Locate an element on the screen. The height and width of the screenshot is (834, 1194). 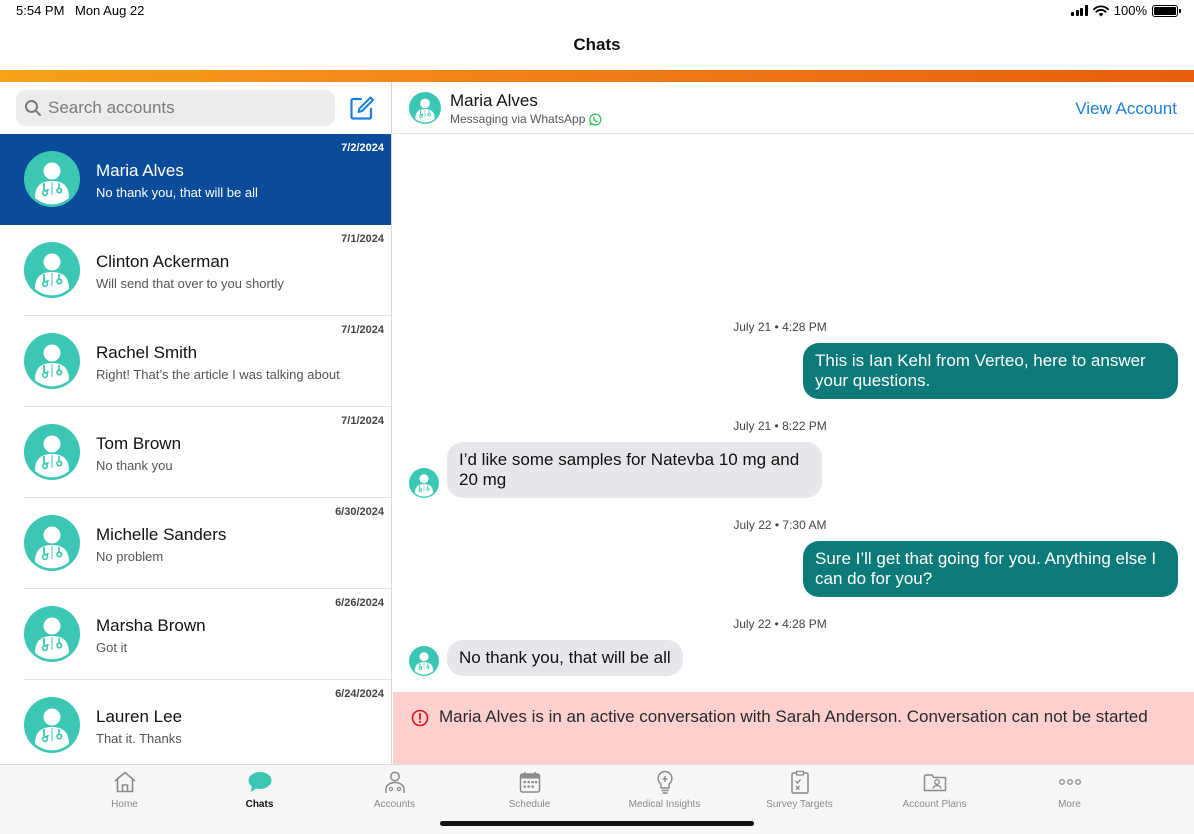
compose-icon is located at coordinates (362, 108).